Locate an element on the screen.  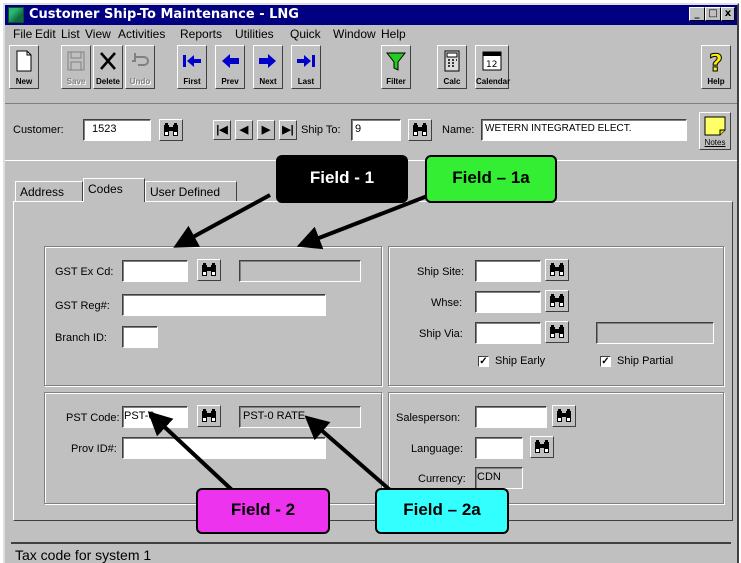
currency-field: CDN is located at coordinates (499, 478).